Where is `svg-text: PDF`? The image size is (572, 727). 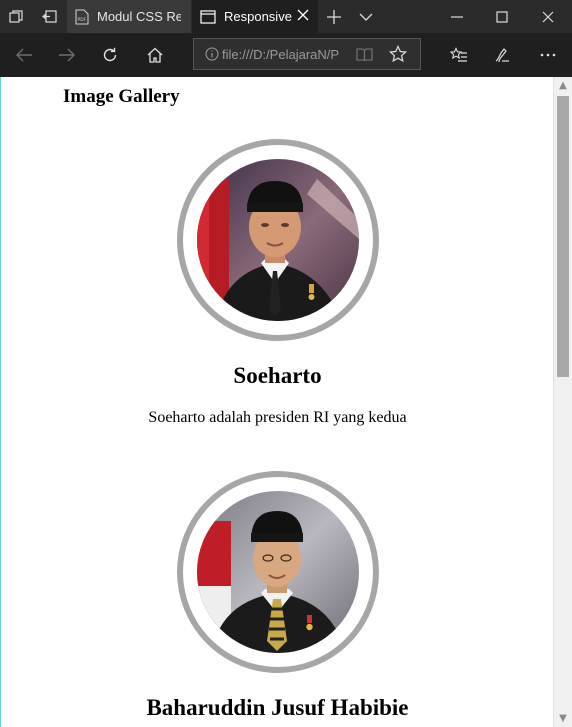
svg-text: PDF is located at coordinates (82, 20).